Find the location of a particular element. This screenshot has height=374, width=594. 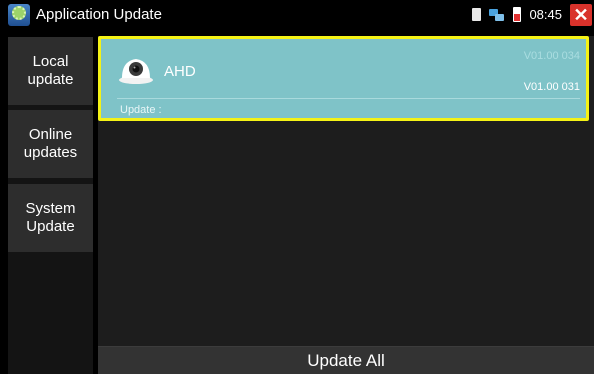

status-icons: 08:45 ✕ is located at coordinates (533, 14).